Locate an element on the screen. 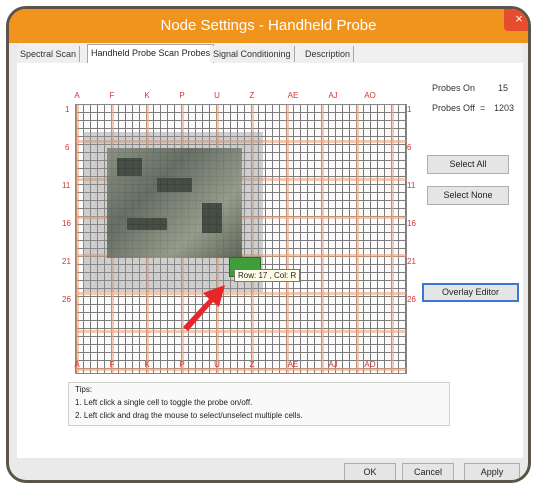 The width and height of the screenshot is (537, 489). window-title: Node Settings - Handheld Probe is located at coordinates (268, 25).